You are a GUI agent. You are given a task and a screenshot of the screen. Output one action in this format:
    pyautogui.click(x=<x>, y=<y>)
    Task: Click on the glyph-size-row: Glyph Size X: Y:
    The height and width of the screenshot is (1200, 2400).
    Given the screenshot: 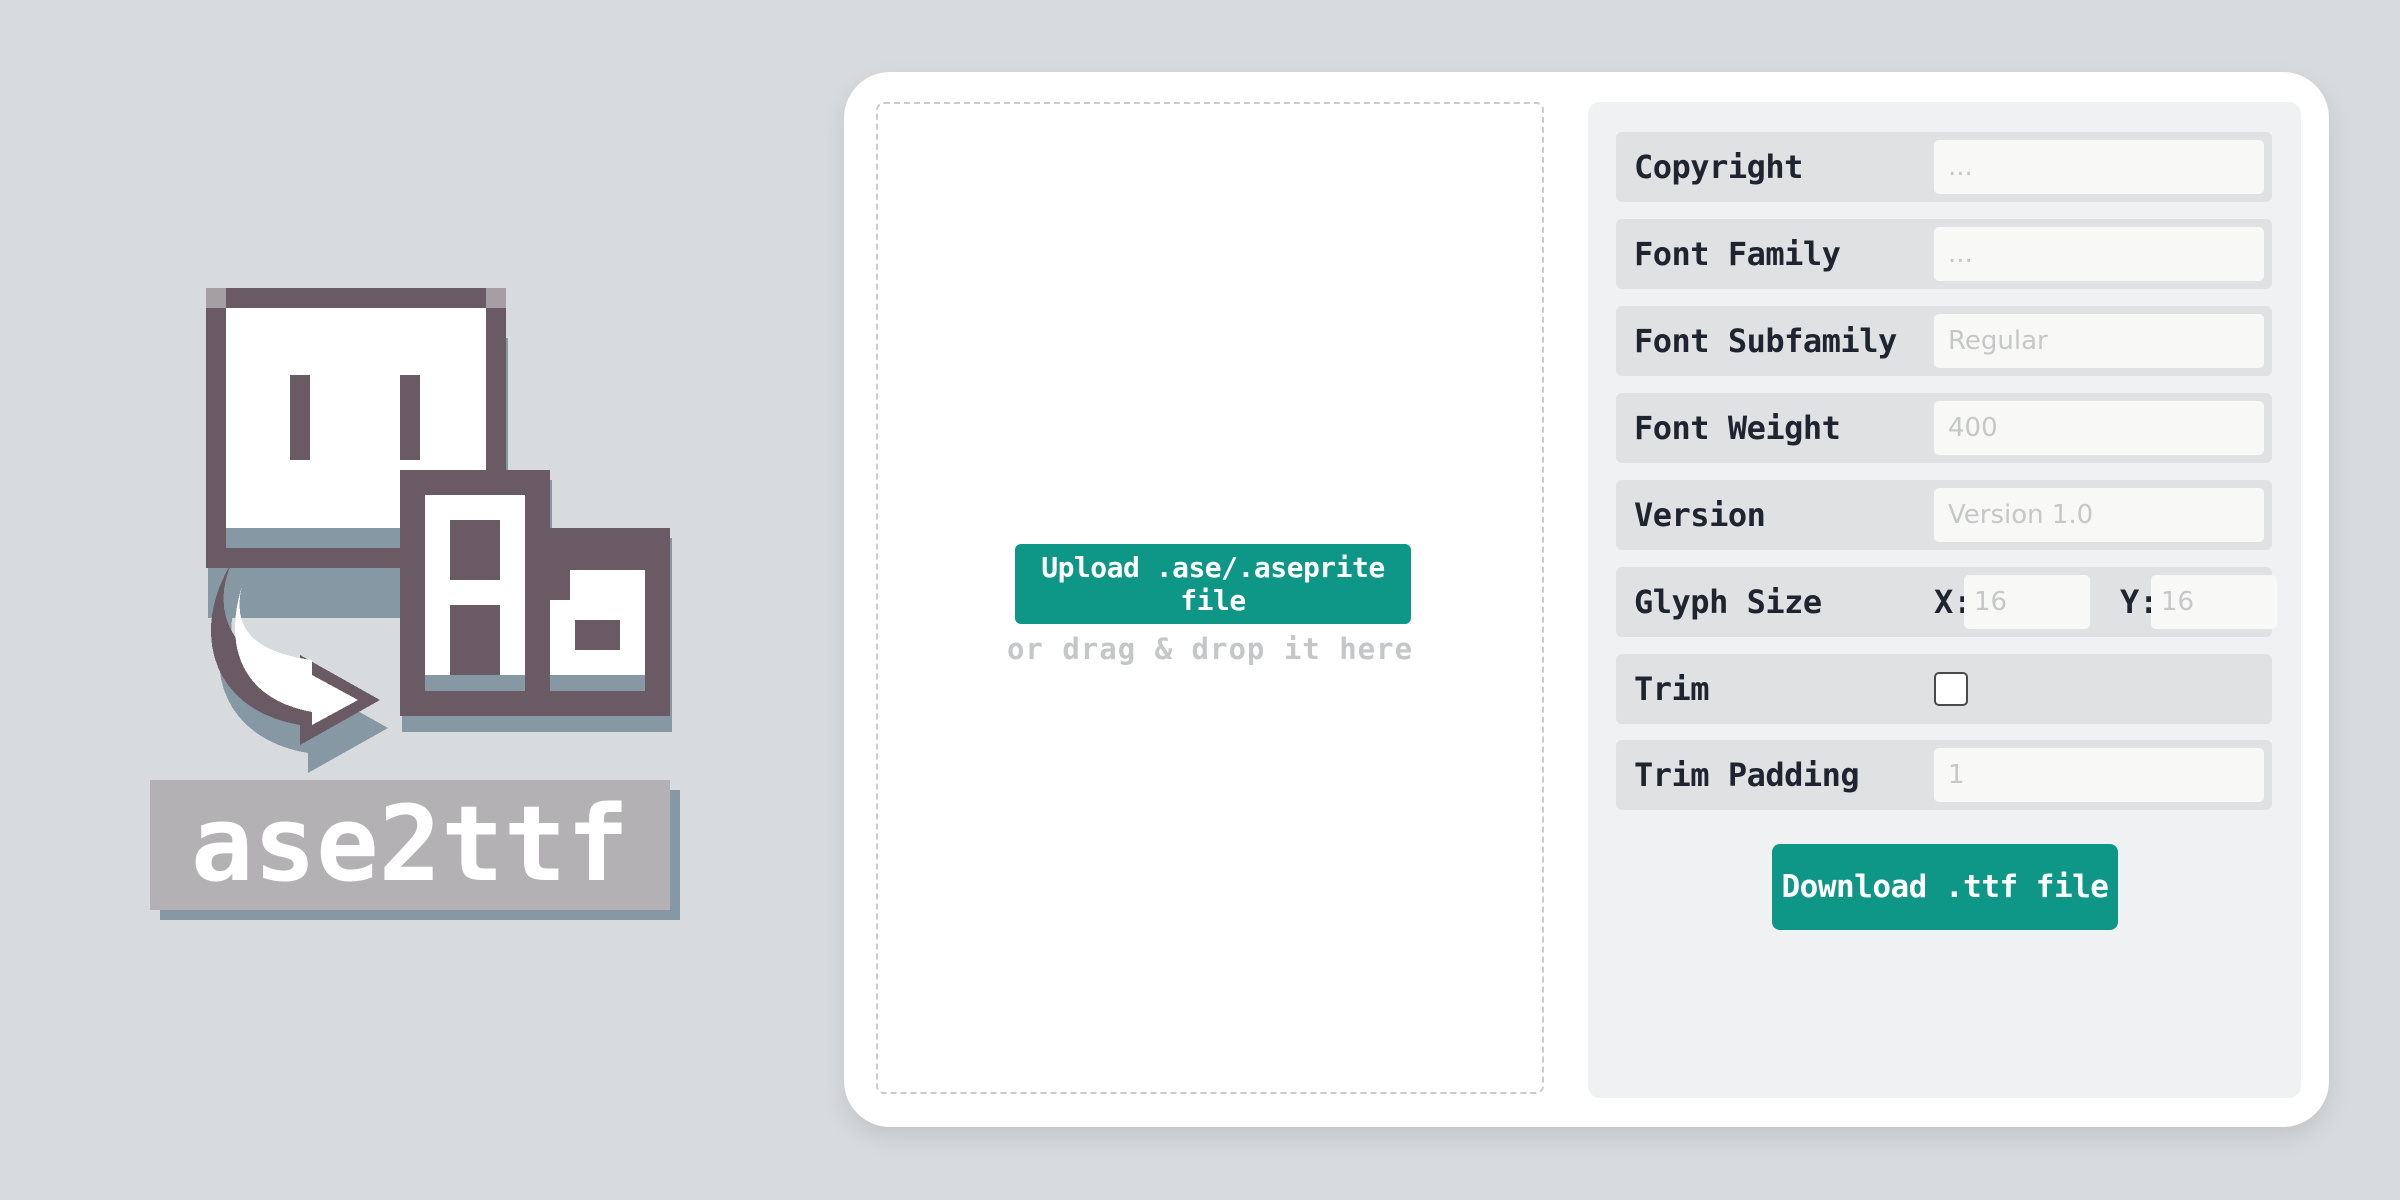 What is the action you would take?
    pyautogui.click(x=1946, y=602)
    